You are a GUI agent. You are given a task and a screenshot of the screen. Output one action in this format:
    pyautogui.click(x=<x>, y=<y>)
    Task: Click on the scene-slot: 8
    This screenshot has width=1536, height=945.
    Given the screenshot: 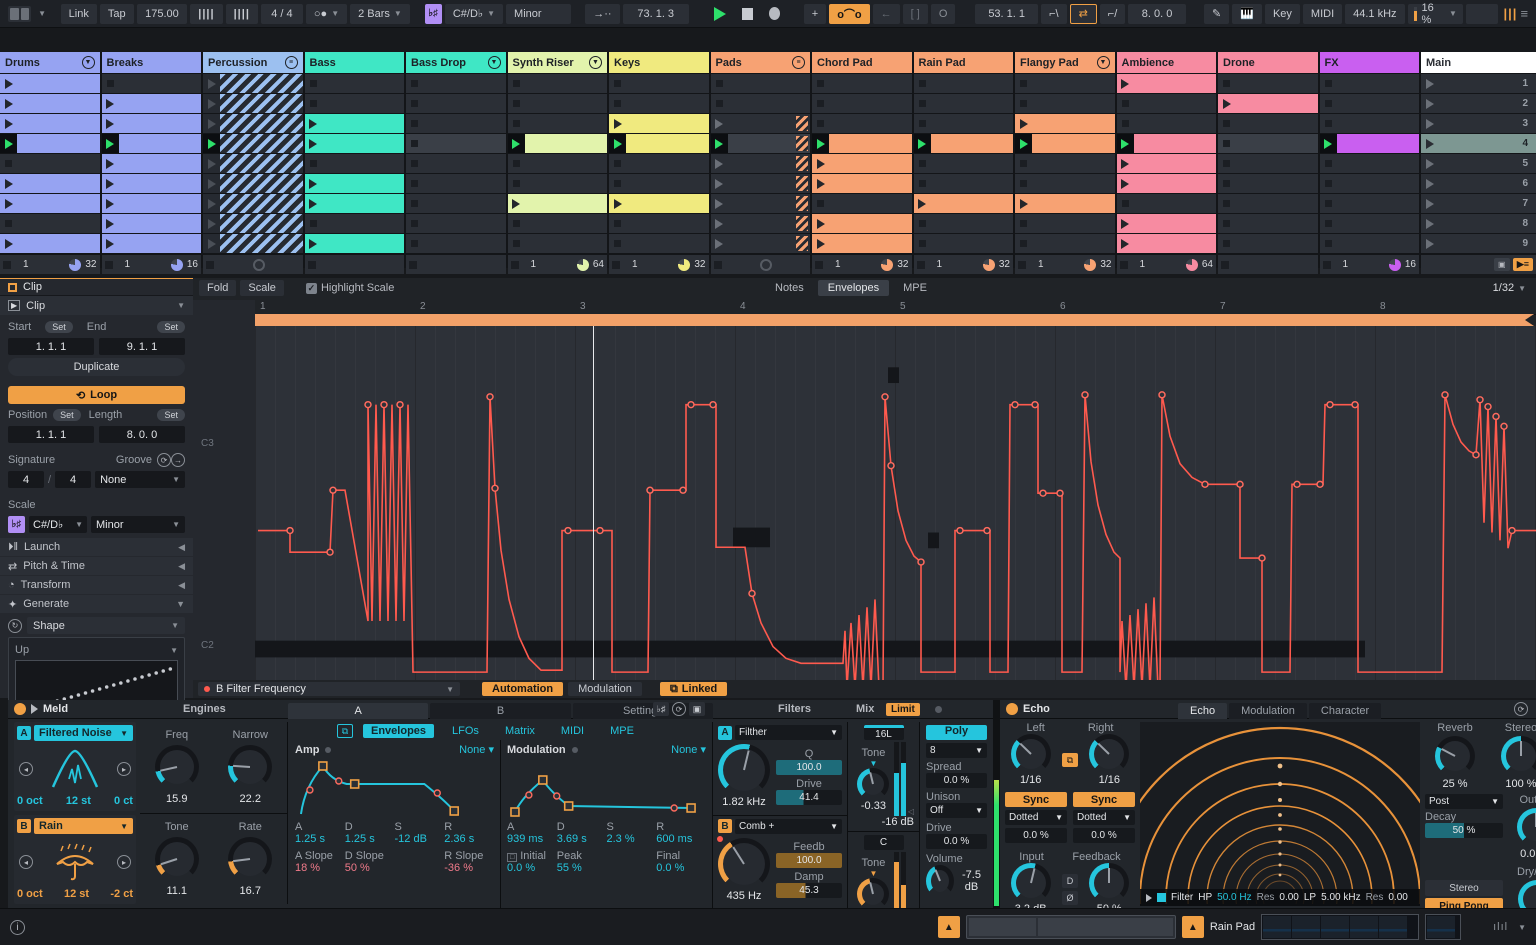 What is the action you would take?
    pyautogui.click(x=1478, y=223)
    